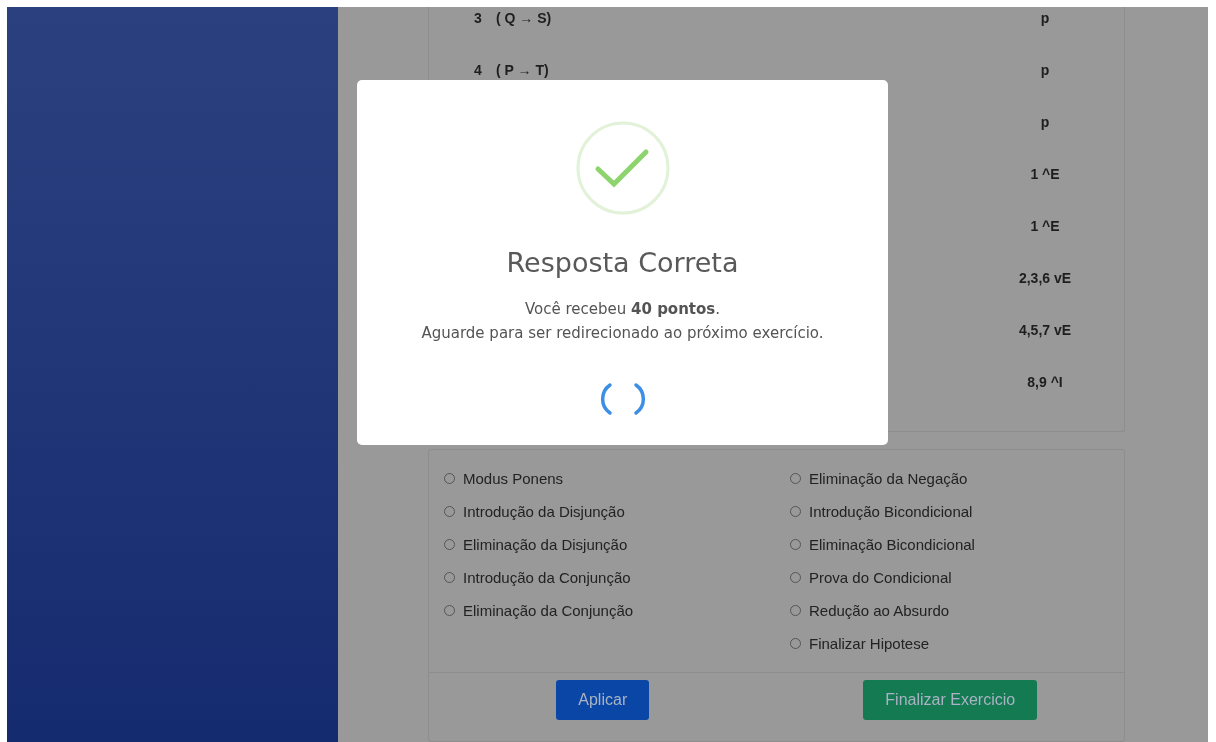 The image size is (1216, 742). I want to click on check-icon, so click(622, 168).